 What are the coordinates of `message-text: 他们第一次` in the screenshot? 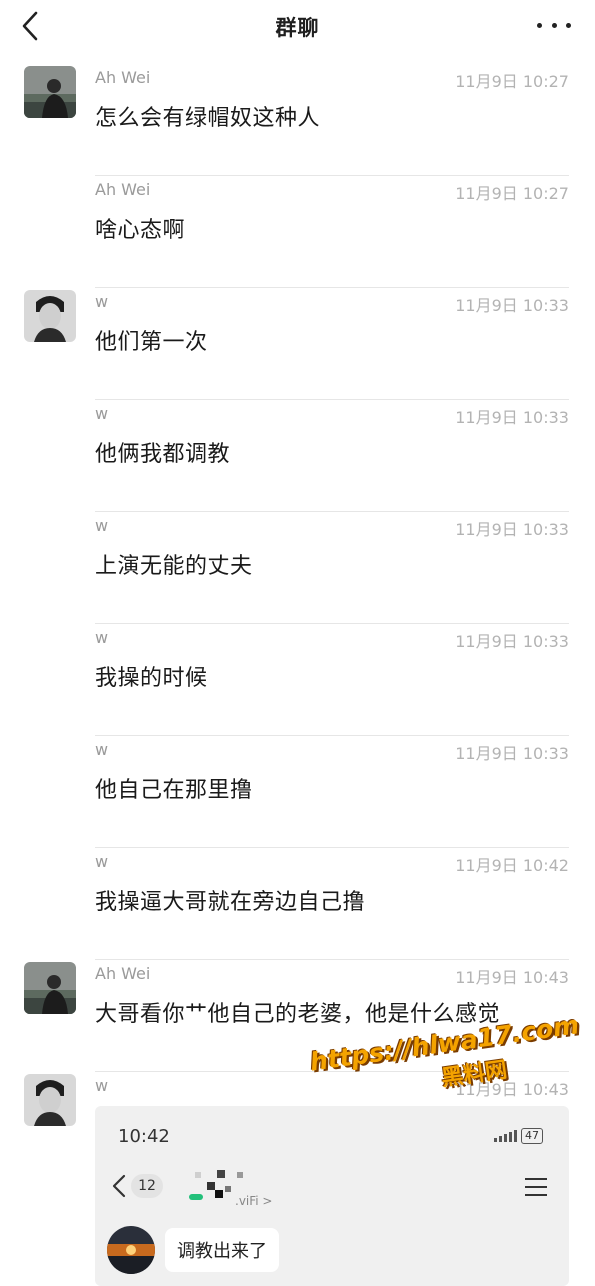 It's located at (151, 340).